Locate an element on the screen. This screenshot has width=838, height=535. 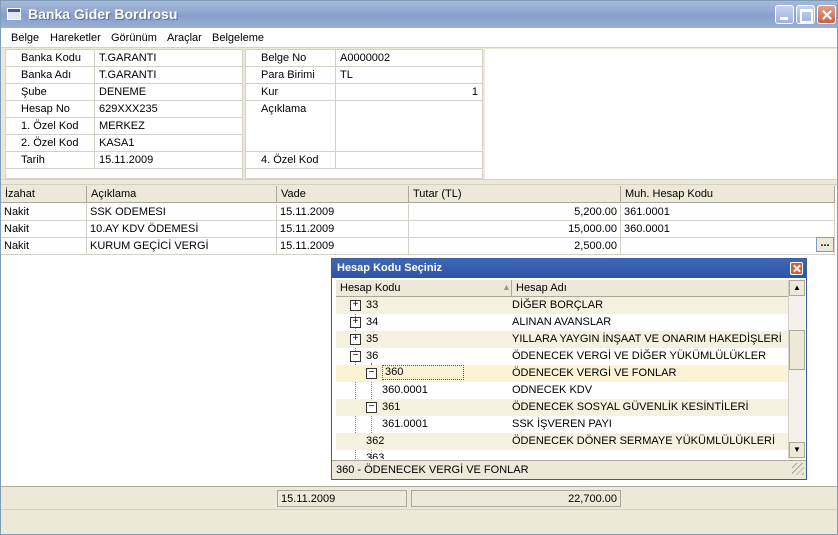
close-button is located at coordinates (826, 14).